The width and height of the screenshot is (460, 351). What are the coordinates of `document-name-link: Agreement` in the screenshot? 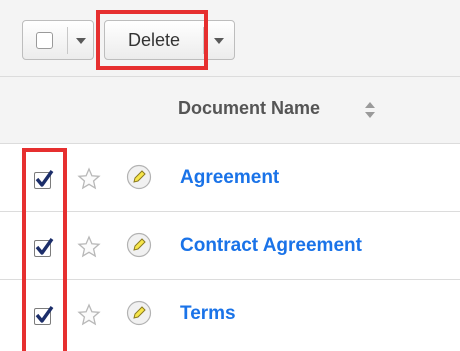 It's located at (229, 178).